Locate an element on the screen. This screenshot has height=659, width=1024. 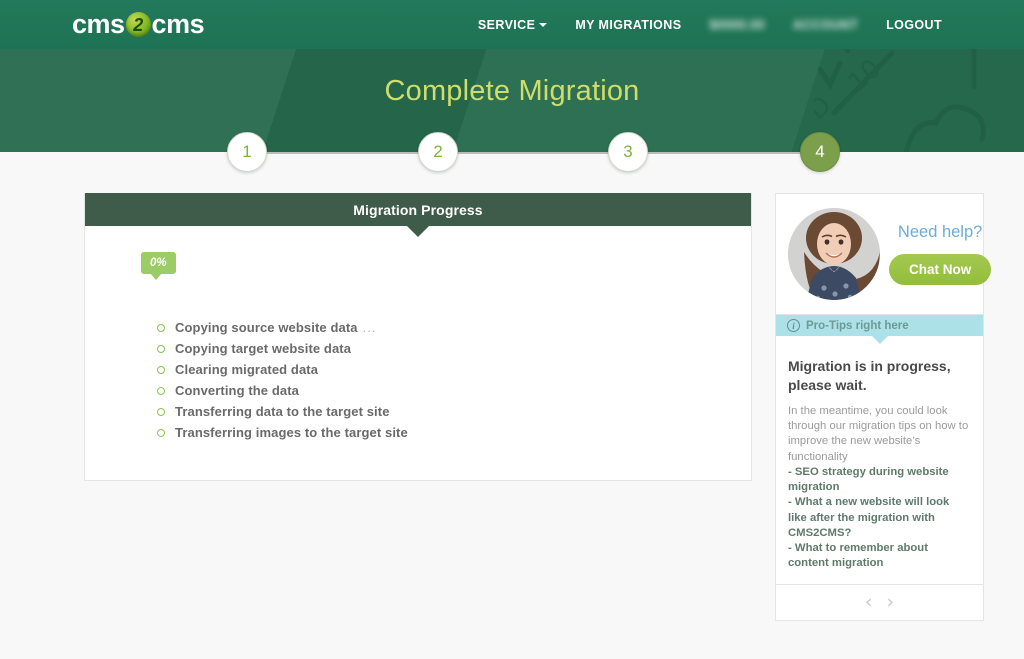
logo-mark-icon: 2 is located at coordinates (138, 24).